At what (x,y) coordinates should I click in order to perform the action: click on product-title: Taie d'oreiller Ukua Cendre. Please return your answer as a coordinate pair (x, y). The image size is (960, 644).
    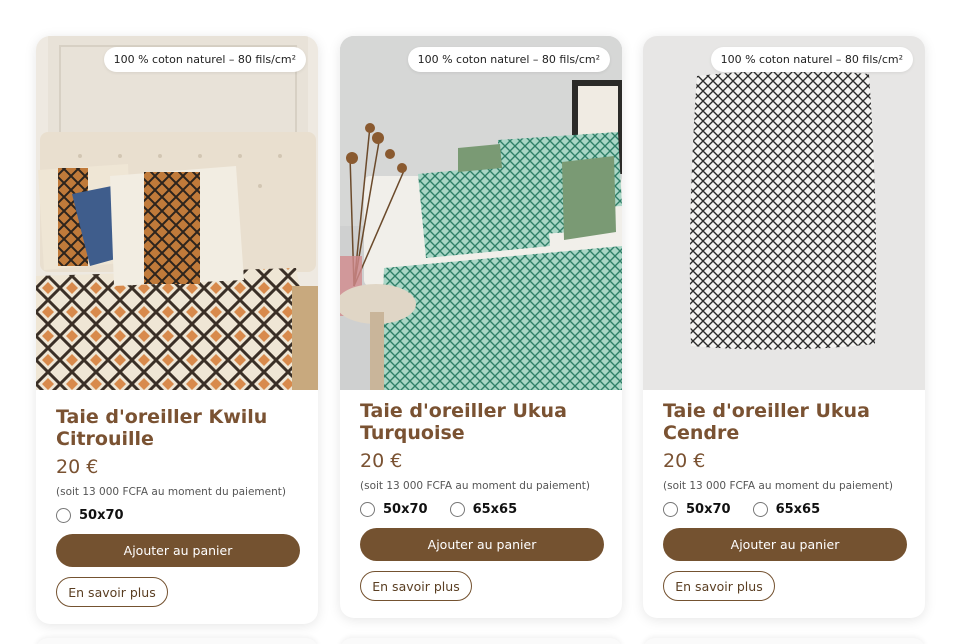
    Looking at the image, I should click on (784, 422).